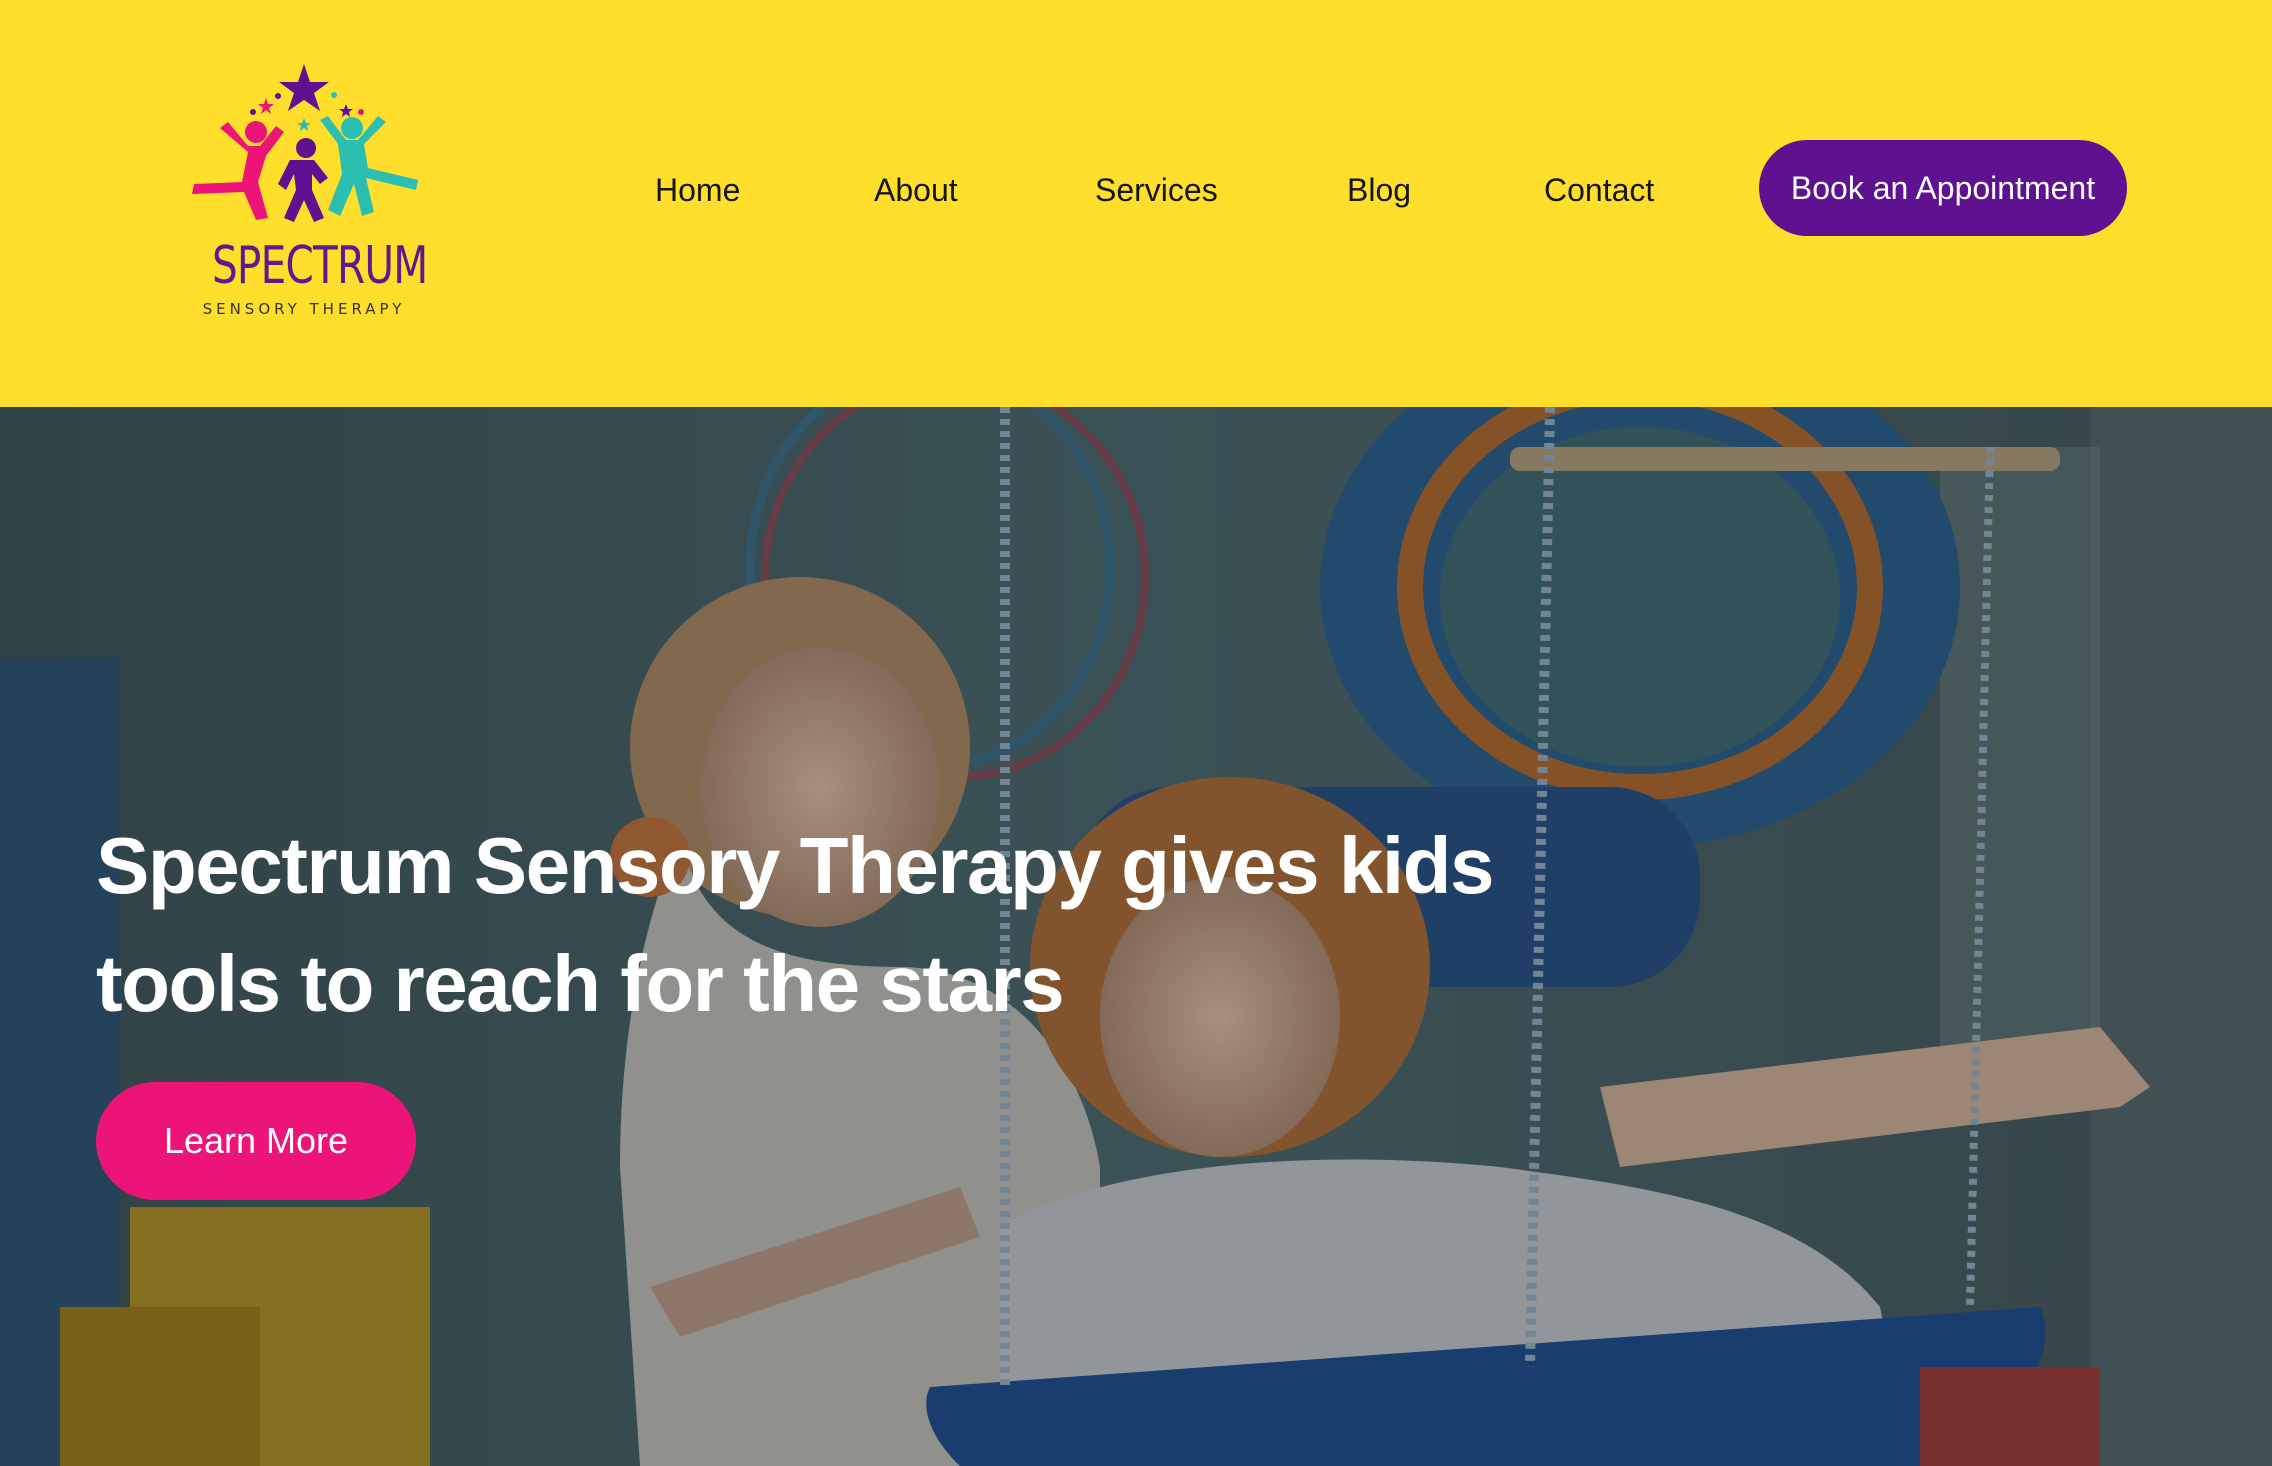 This screenshot has width=2272, height=1466. Describe the element at coordinates (1599, 190) in the screenshot. I see `nav-contact: Contact` at that location.